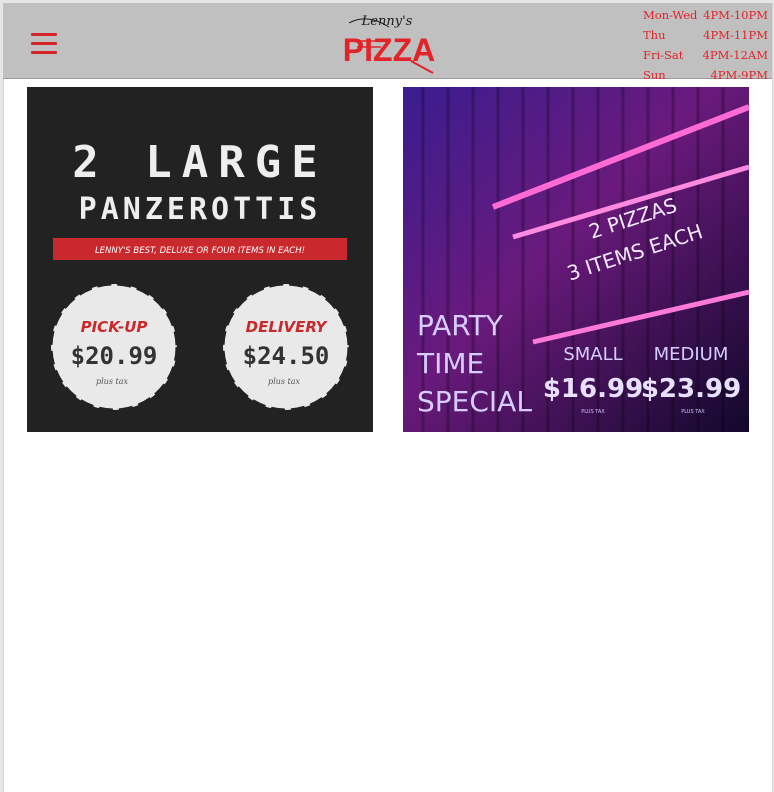  Describe the element at coordinates (593, 389) in the screenshot. I see `svg-text: $16.99` at that location.